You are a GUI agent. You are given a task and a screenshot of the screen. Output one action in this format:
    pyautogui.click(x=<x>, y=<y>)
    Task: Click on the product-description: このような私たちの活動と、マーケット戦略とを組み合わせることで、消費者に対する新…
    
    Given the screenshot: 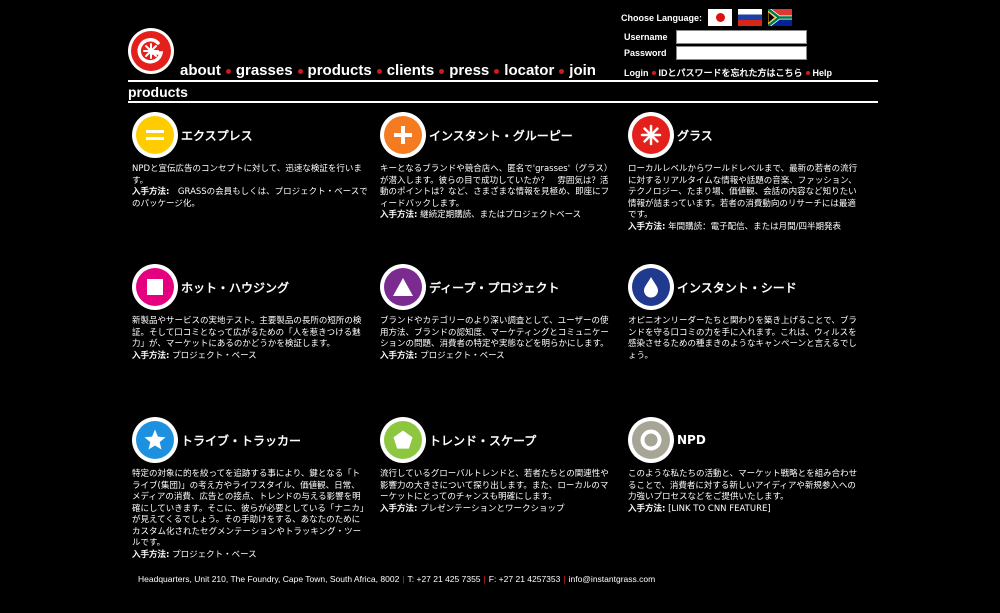 What is the action you would take?
    pyautogui.click(x=743, y=485)
    